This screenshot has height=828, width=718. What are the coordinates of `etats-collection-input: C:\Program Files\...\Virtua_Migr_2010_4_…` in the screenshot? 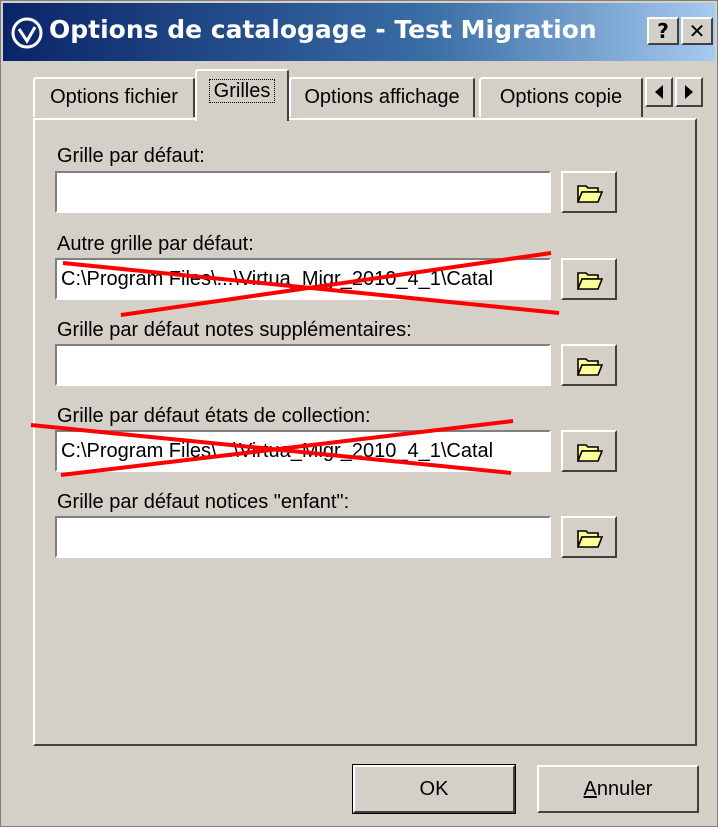 It's located at (303, 451).